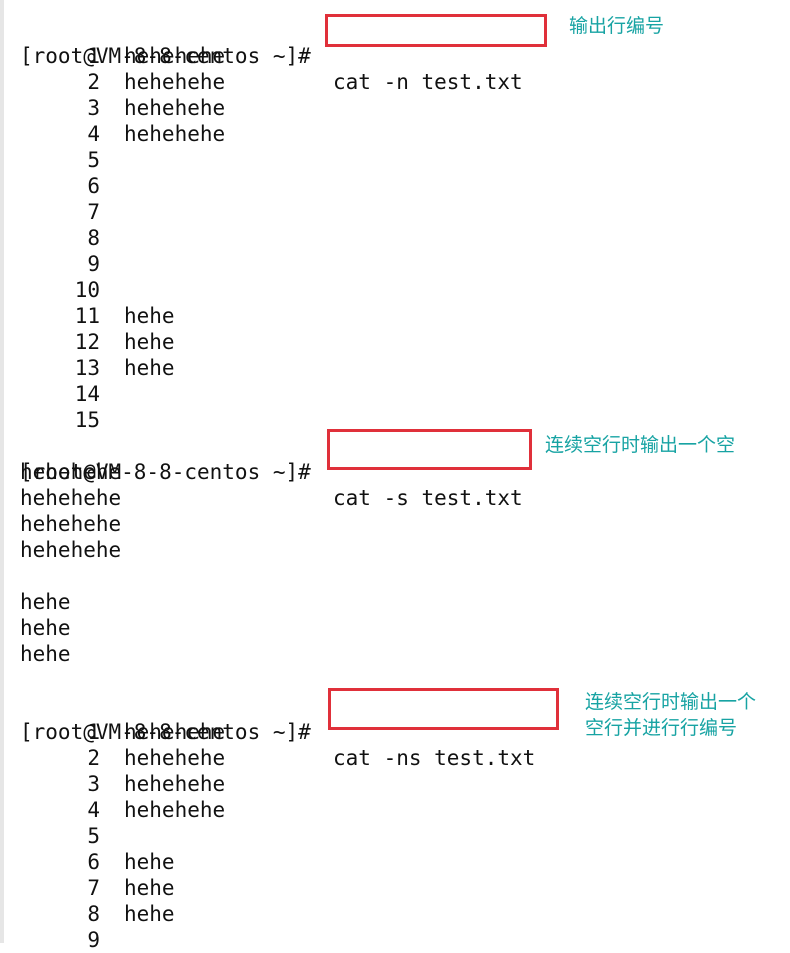  What do you see at coordinates (617, 26) in the screenshot?
I see `annotation-note-1: 输出行编号` at bounding box center [617, 26].